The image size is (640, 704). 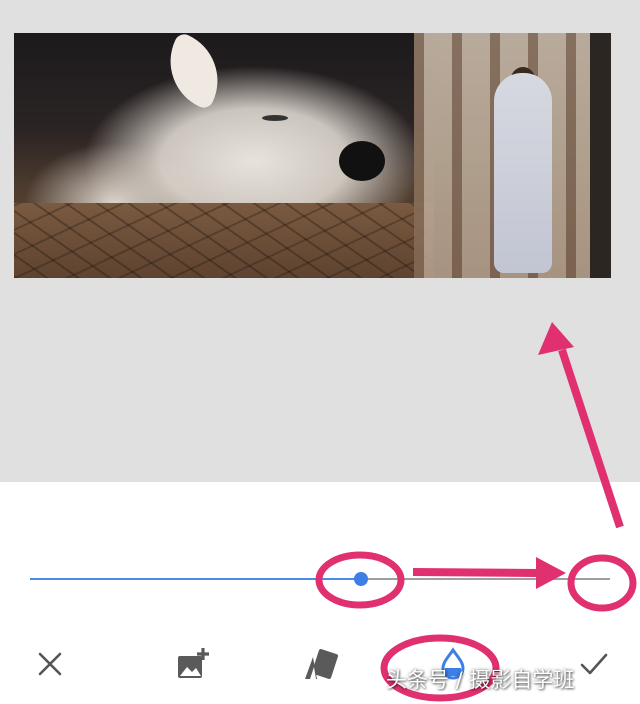 I want to click on woman-photo-layer, so click(x=502, y=155).